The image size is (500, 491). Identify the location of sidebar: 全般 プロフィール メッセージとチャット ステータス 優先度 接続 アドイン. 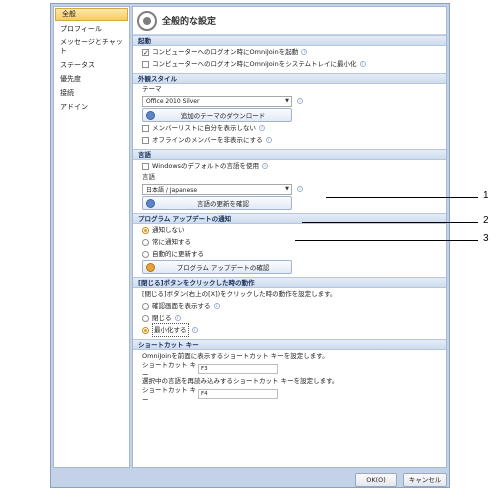
(91, 237).